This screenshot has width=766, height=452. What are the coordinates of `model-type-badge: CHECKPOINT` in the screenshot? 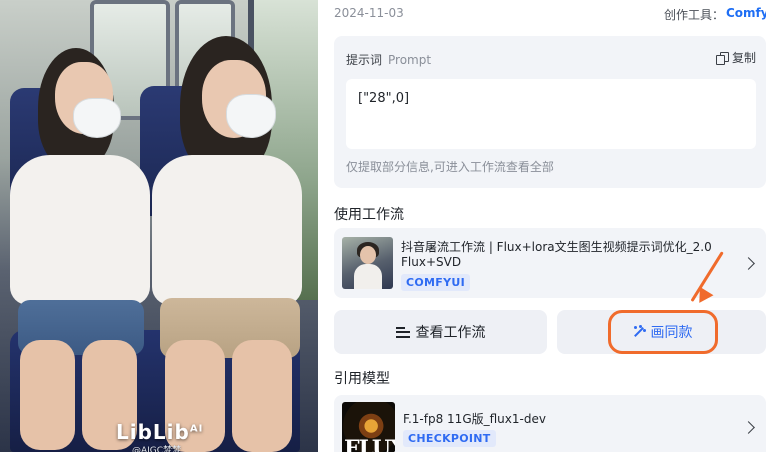 It's located at (449, 438).